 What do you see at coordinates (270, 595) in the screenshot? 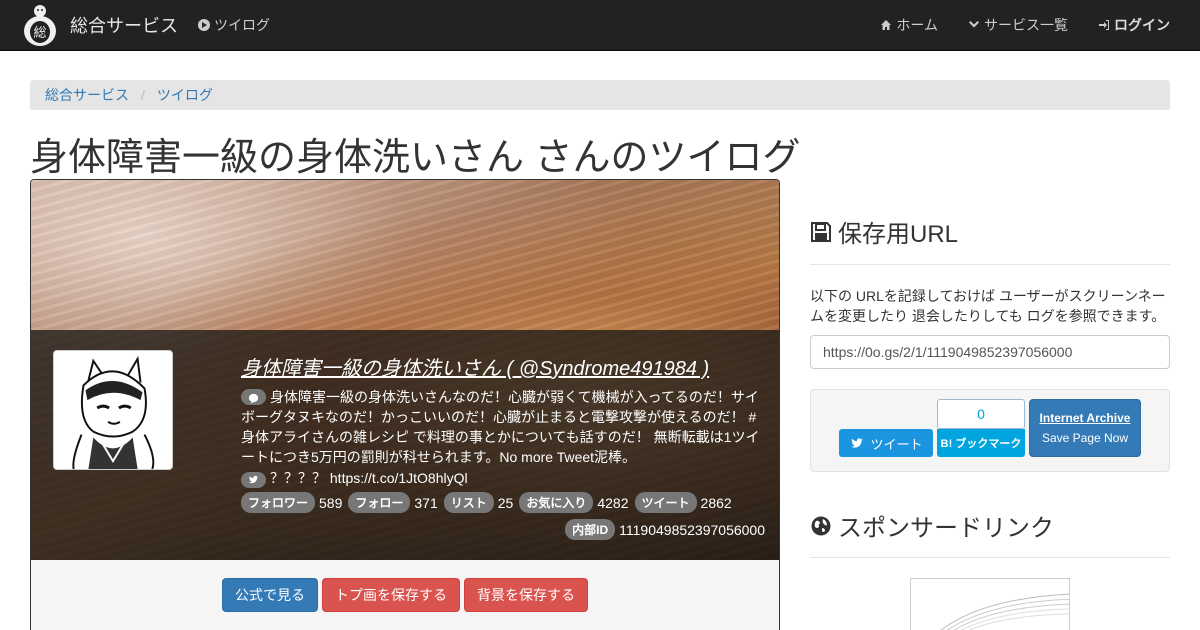
I see `view-official-button: 公式で見る` at bounding box center [270, 595].